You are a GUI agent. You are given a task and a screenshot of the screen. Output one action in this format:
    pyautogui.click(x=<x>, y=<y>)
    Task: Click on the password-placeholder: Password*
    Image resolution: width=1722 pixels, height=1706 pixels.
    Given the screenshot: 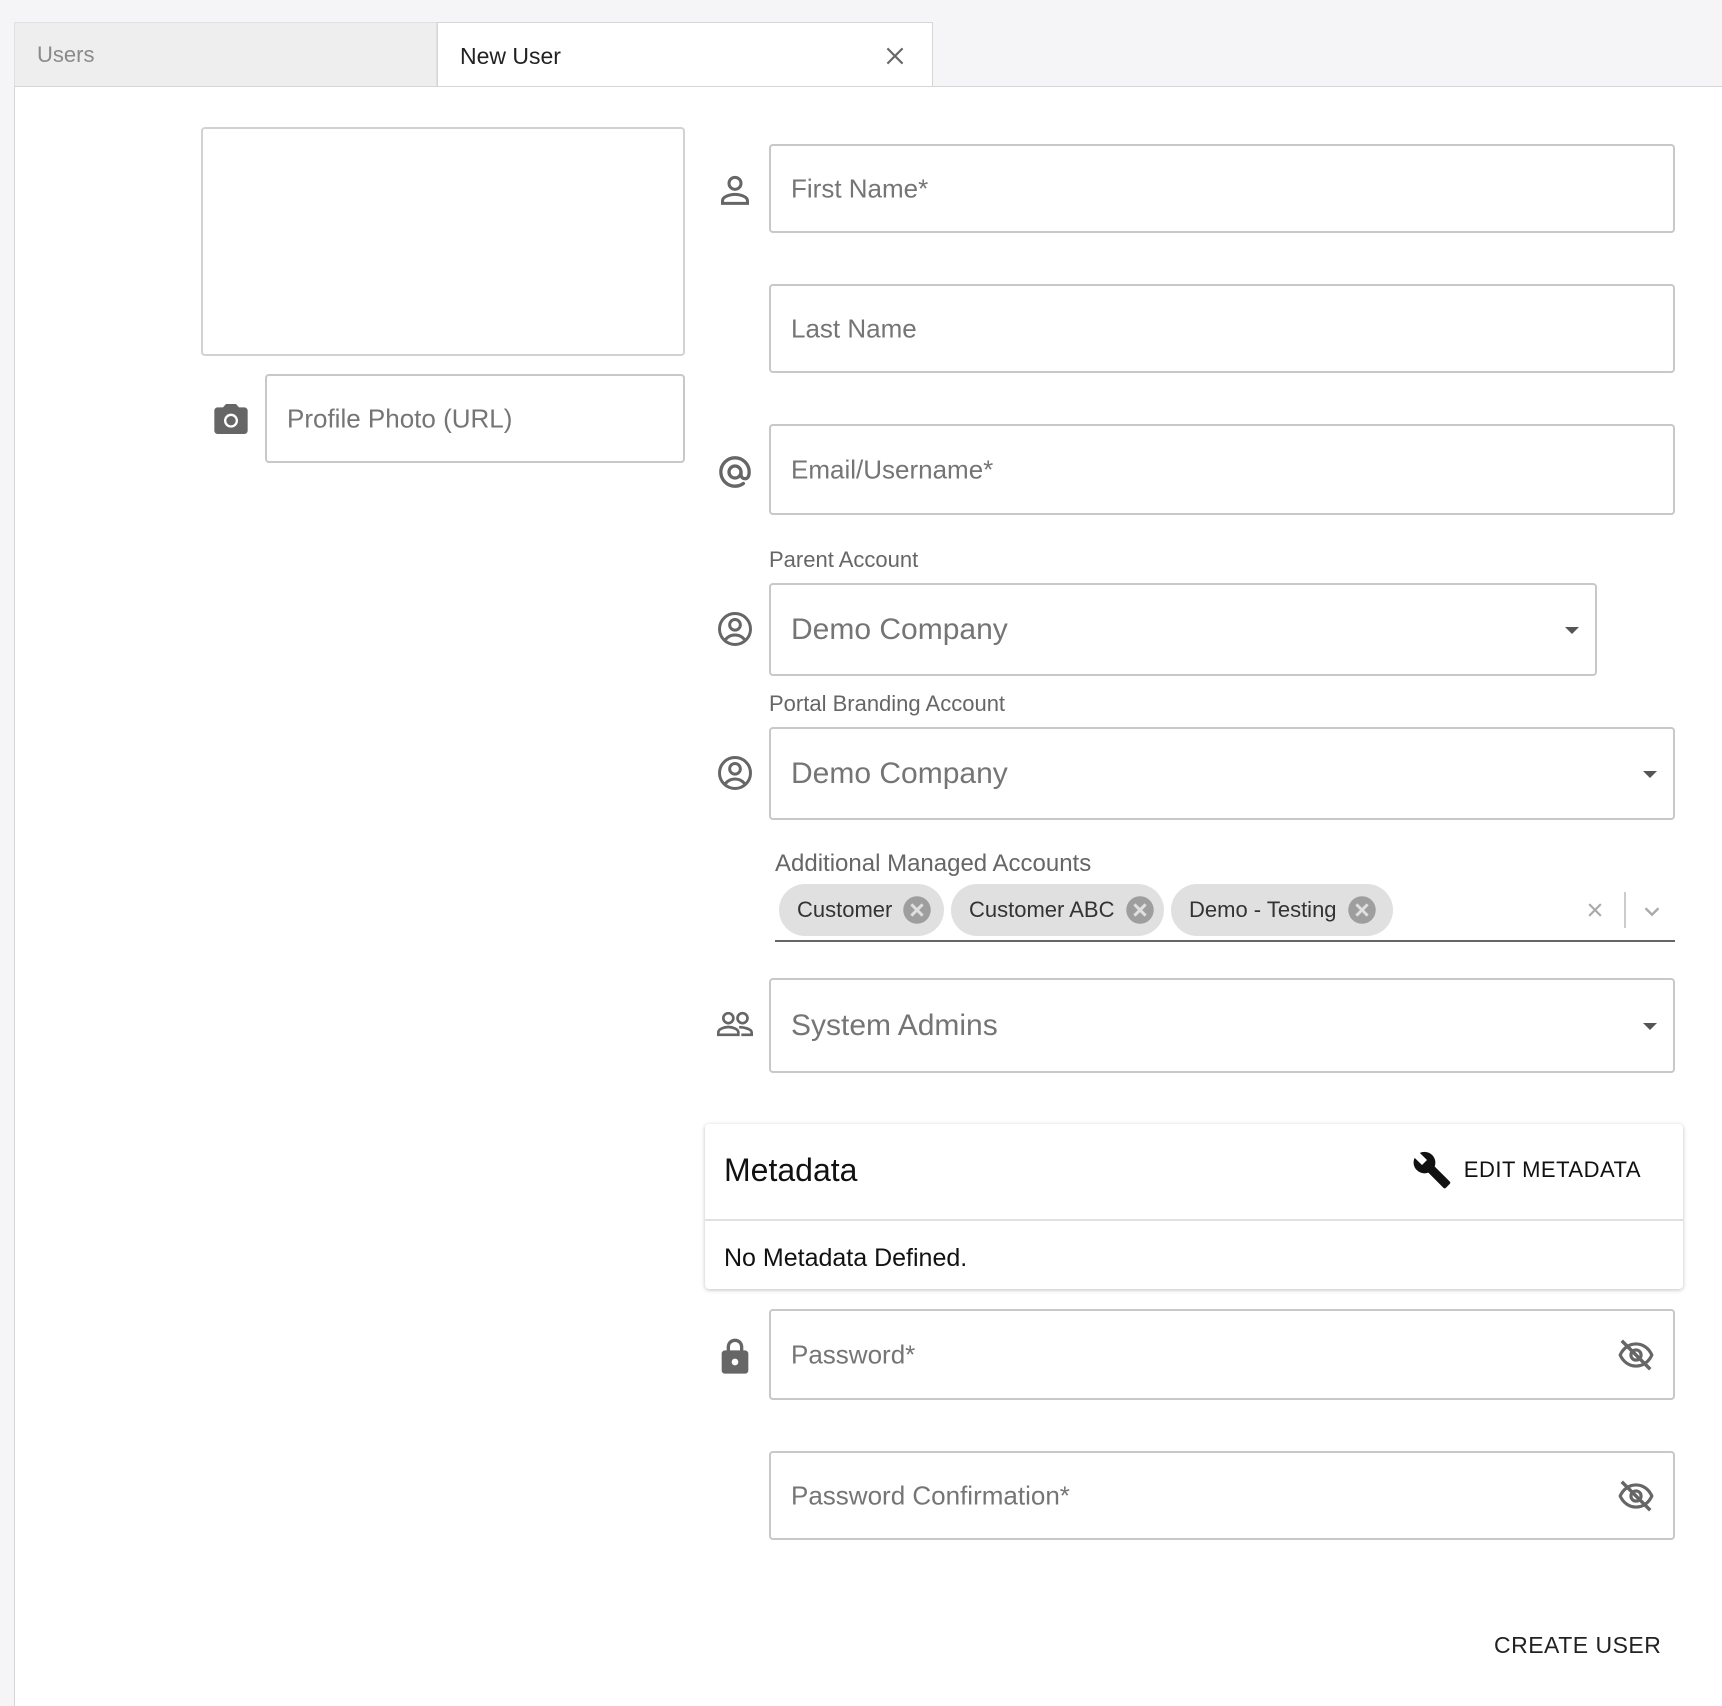 What is the action you would take?
    pyautogui.click(x=853, y=1354)
    